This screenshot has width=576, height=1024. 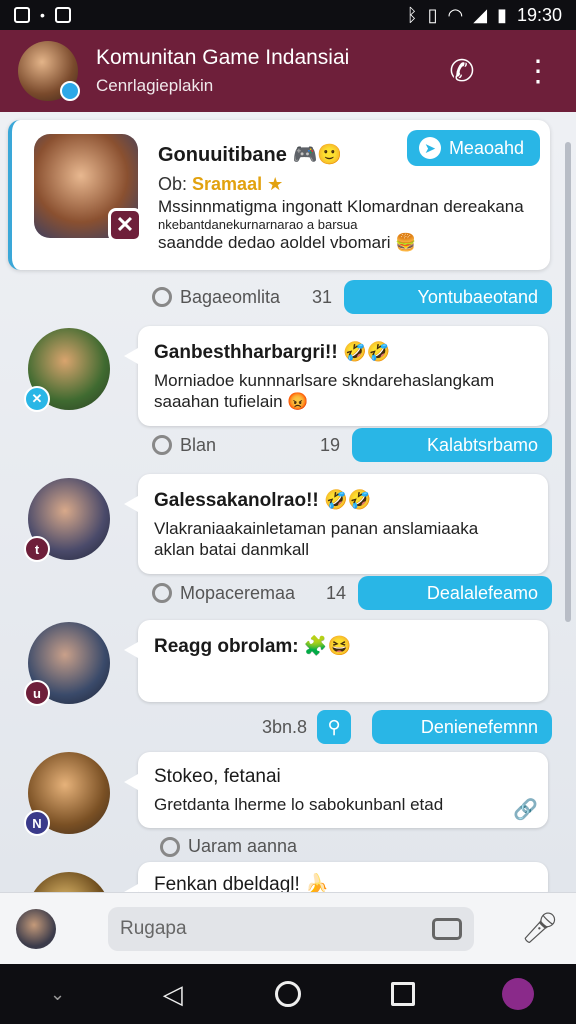 I want to click on message-text: aklan batai danmkall, so click(x=231, y=549).